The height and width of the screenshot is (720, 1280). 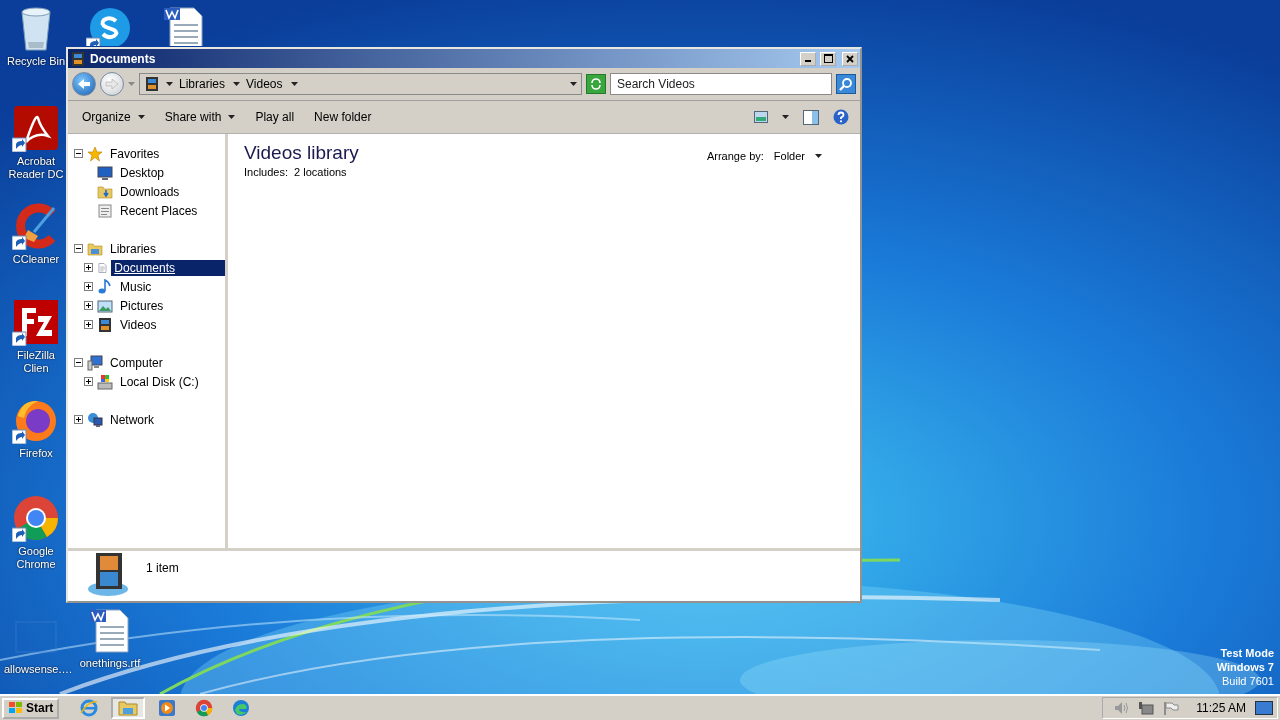 I want to click on refresh-button, so click(x=596, y=84).